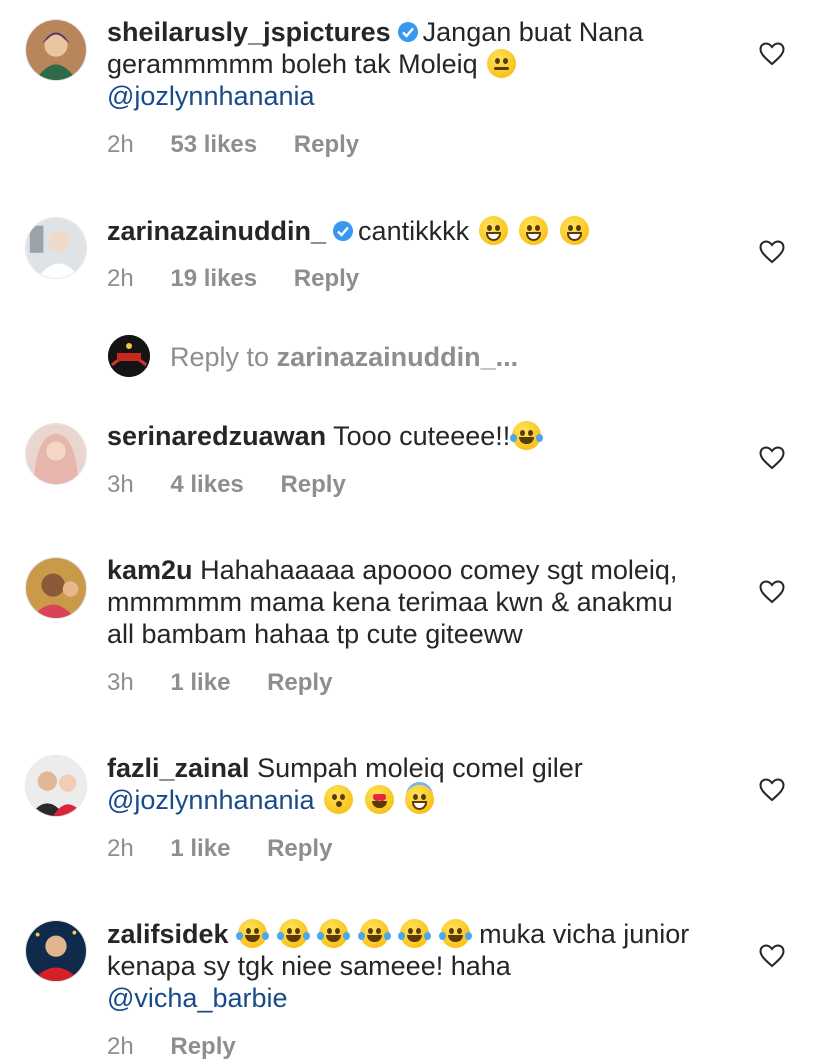 This screenshot has height=1061, width=828. Describe the element at coordinates (234, 683) in the screenshot. I see `comment-meta: 3h 1 like Reply` at that location.